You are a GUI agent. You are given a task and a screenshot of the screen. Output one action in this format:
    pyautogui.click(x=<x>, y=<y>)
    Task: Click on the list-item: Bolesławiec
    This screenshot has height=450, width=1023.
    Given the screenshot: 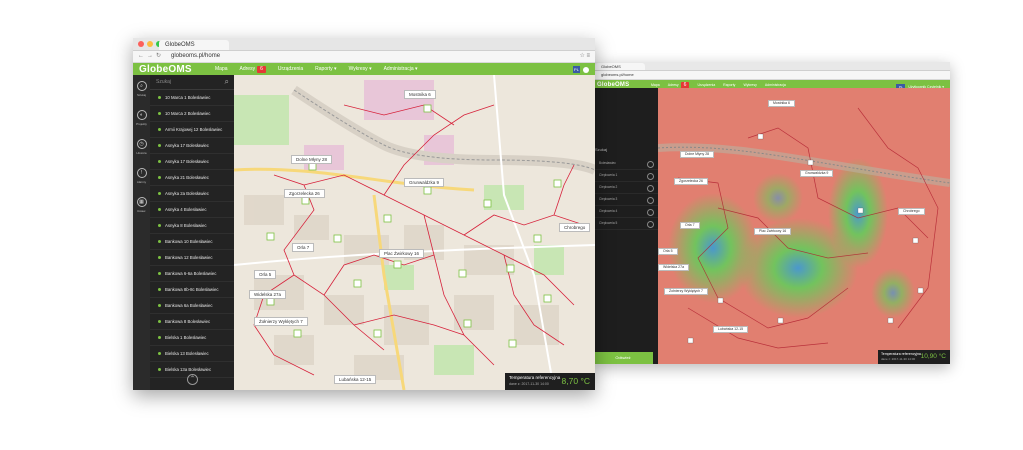 What is the action you would take?
    pyautogui.click(x=625, y=164)
    